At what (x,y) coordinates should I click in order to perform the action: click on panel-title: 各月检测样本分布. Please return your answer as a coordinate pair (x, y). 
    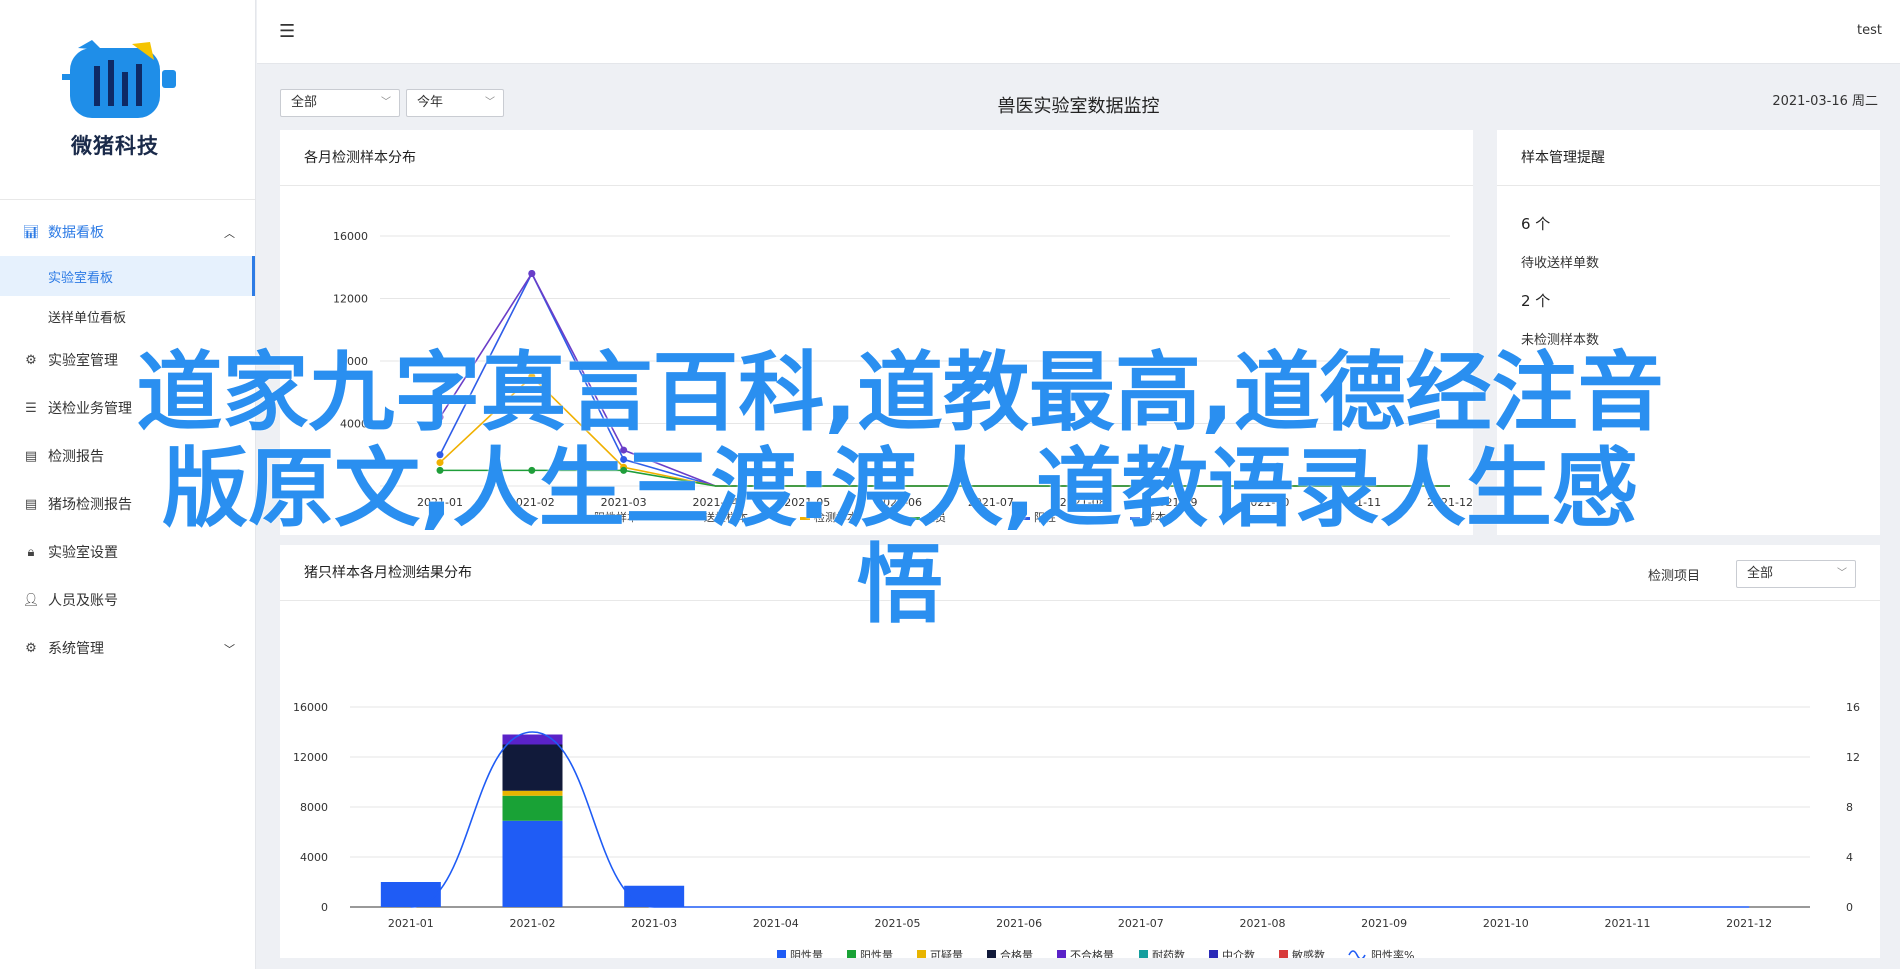
    Looking at the image, I should click on (876, 158).